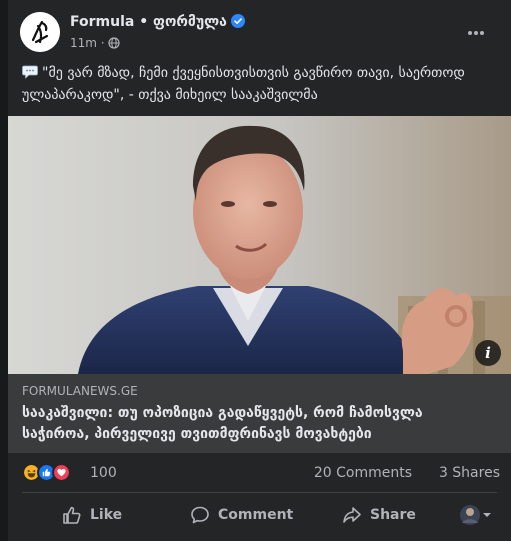 This screenshot has height=541, width=511. I want to click on speech-bubble-icon, so click(30, 72).